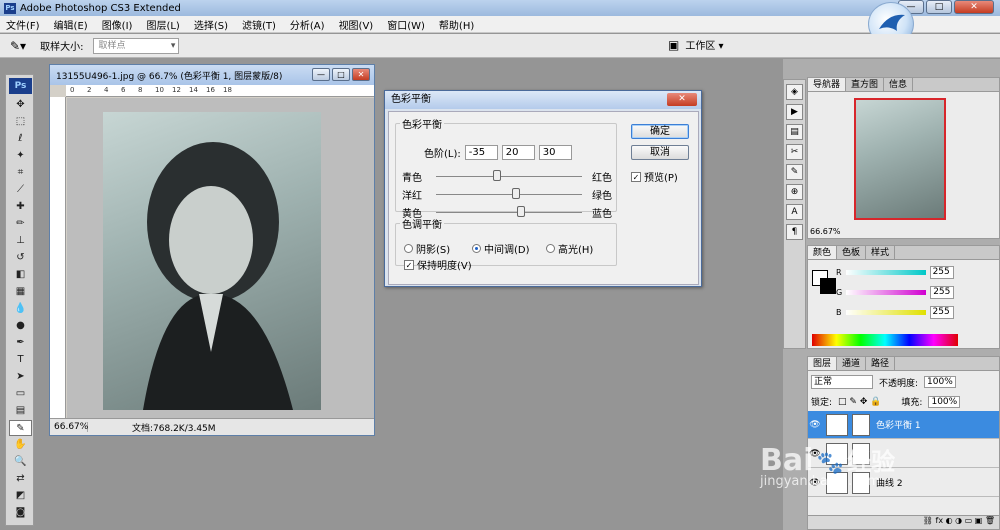  What do you see at coordinates (861, 424) in the screenshot?
I see `layer-mask-thumbnail` at bounding box center [861, 424].